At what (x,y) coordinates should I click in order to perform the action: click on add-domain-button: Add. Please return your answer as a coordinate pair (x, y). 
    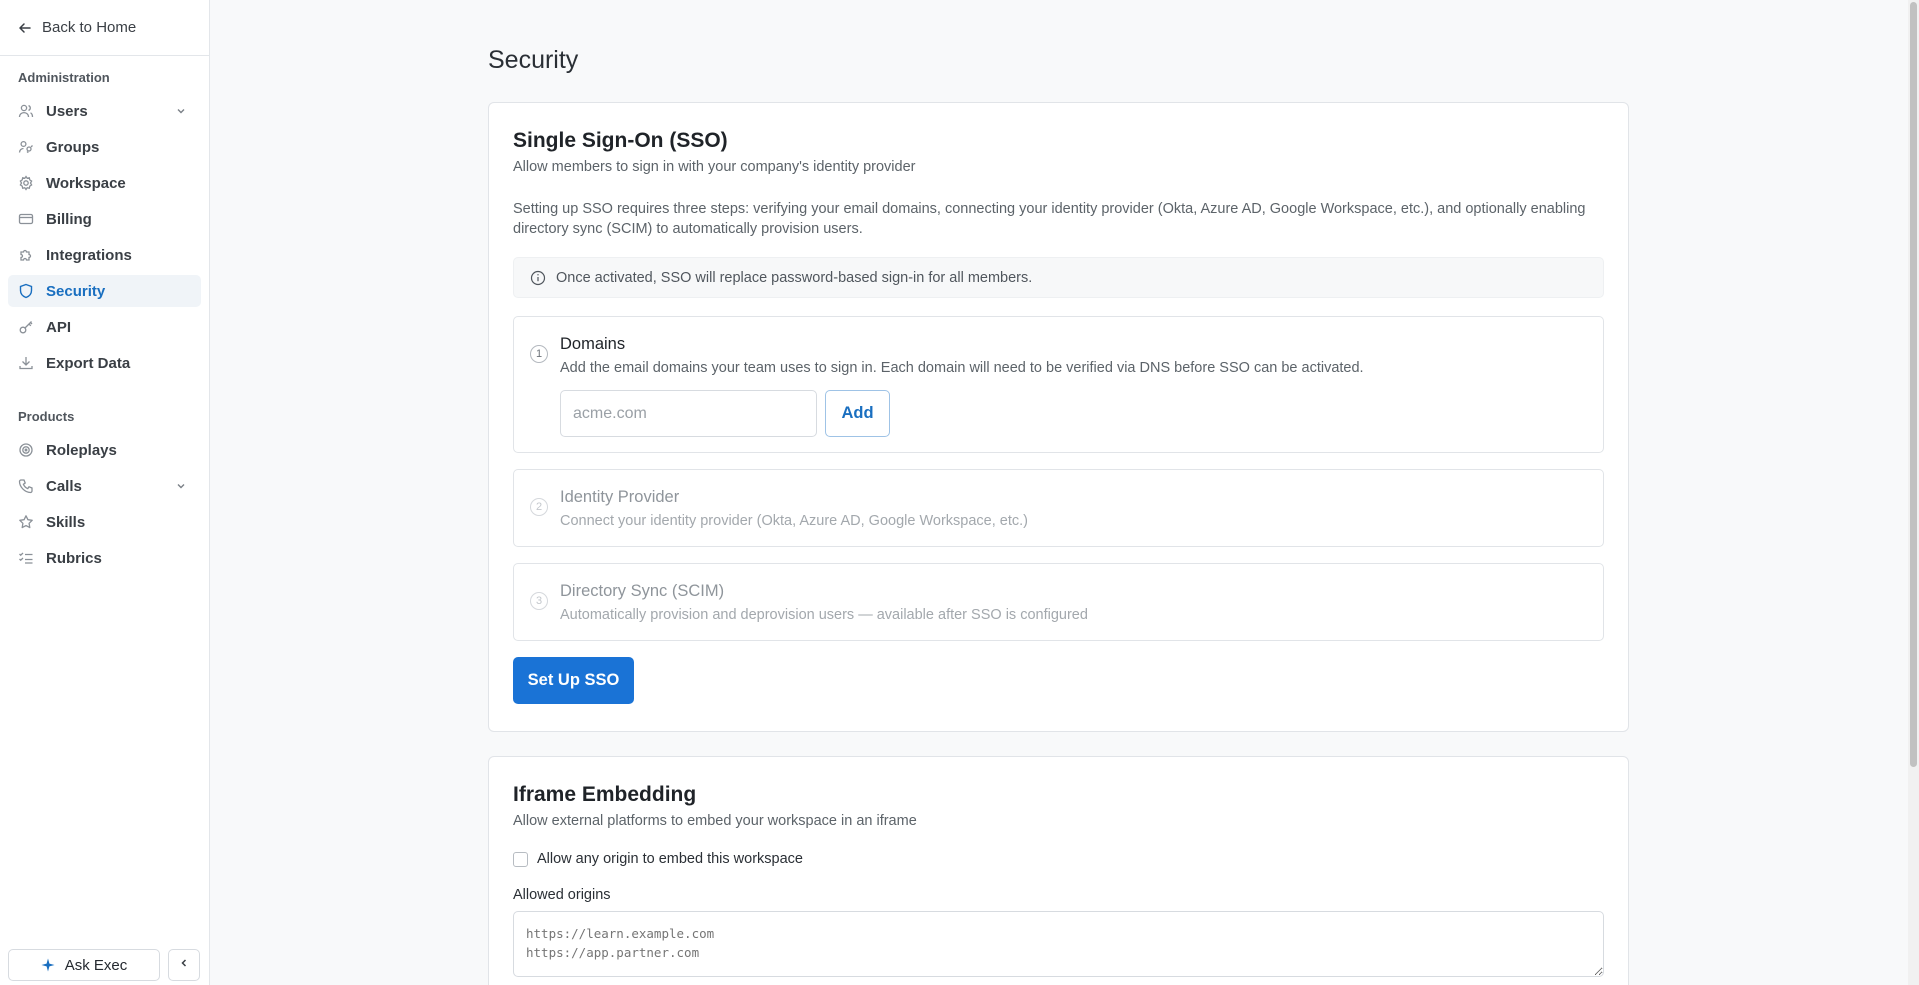
    Looking at the image, I should click on (857, 413).